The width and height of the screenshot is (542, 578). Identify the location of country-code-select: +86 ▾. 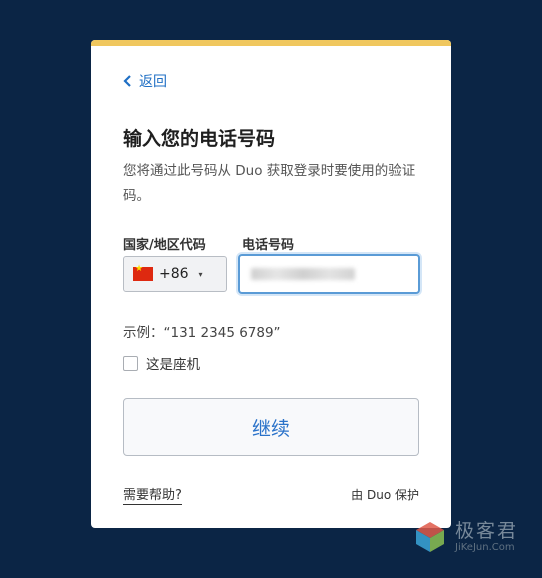
(175, 274).